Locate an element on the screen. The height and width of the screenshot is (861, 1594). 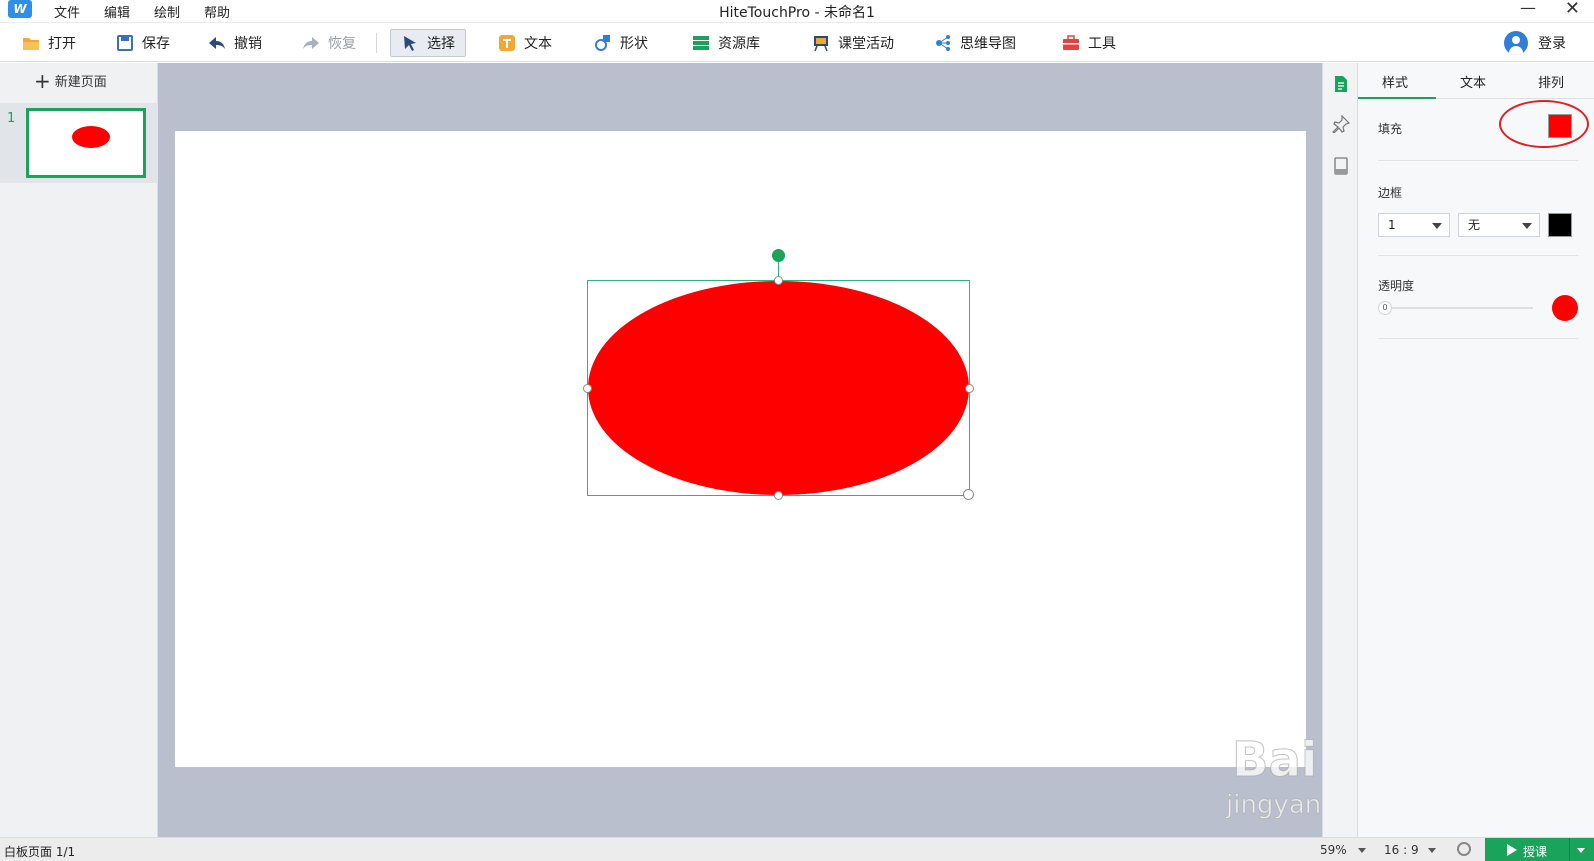
shape-button: 形状 is located at coordinates (621, 43).